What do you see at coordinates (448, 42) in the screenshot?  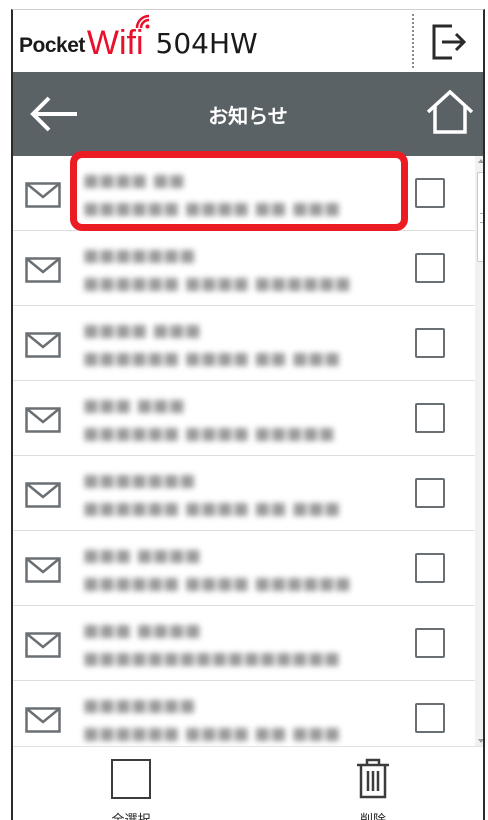 I see `logout-icon` at bounding box center [448, 42].